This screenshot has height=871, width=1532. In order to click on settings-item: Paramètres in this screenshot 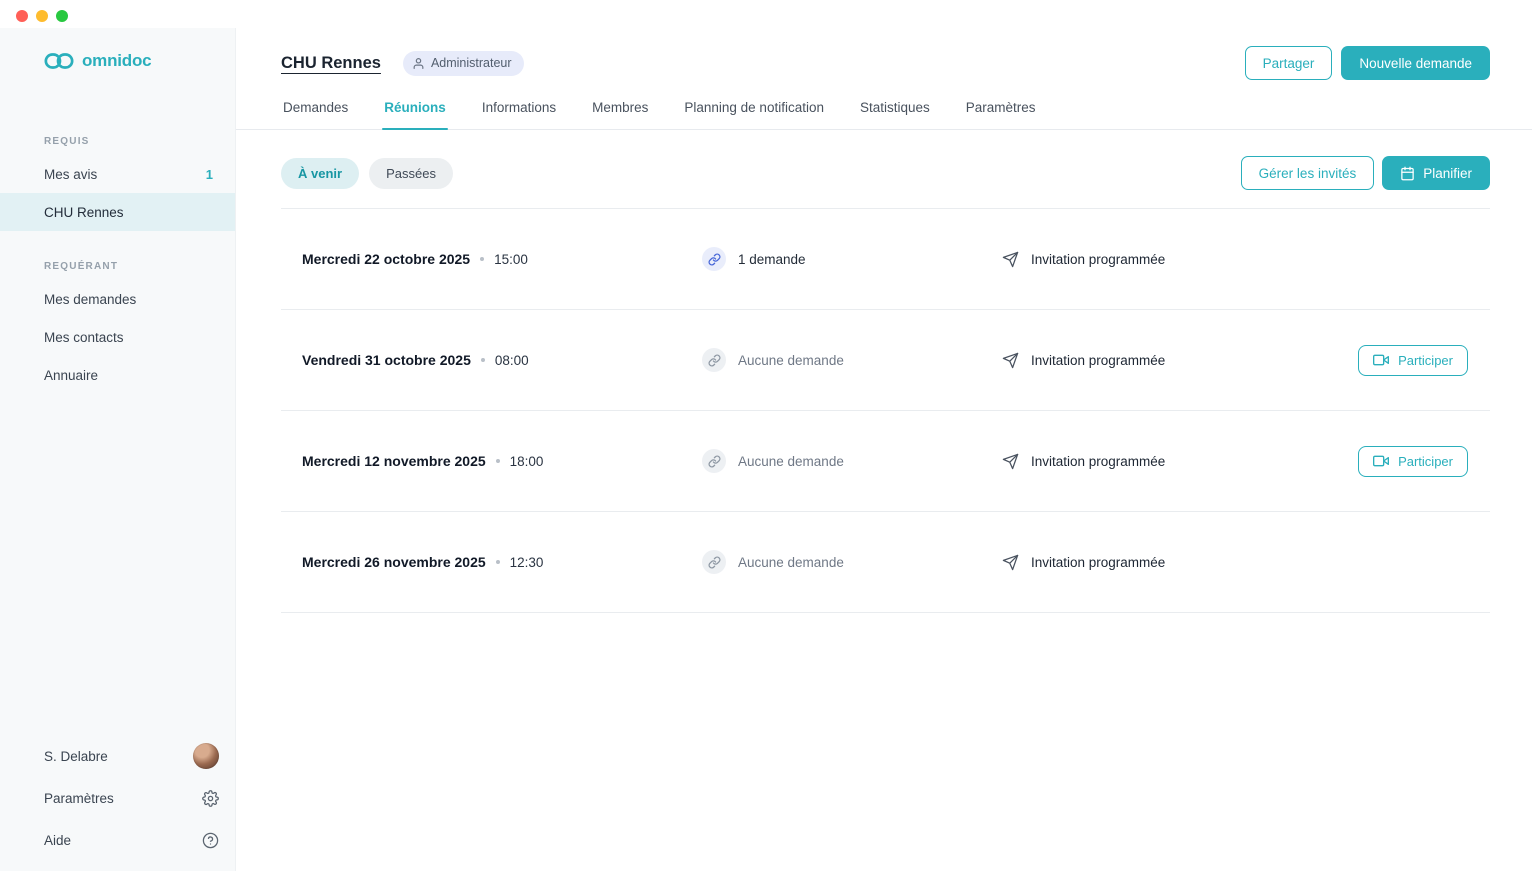, I will do `click(117, 798)`.